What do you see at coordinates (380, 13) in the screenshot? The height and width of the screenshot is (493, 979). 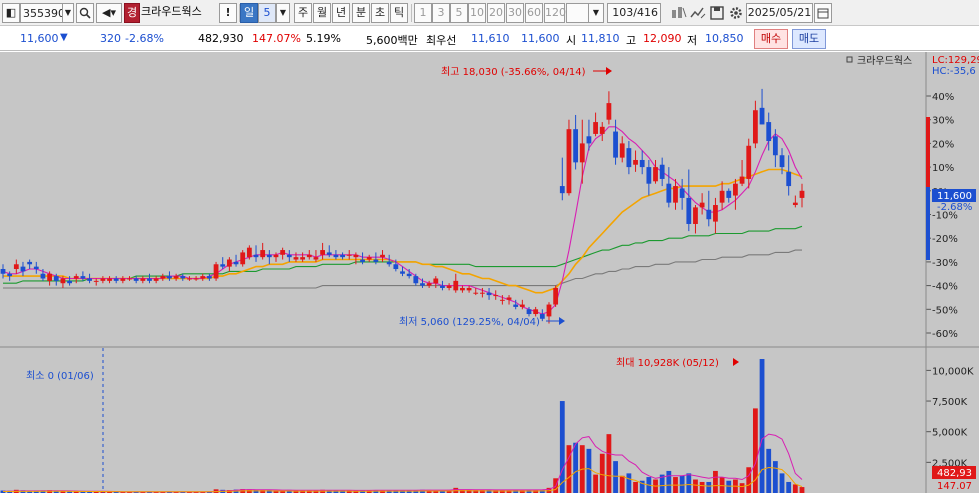 I see `period-second-button: 초` at bounding box center [380, 13].